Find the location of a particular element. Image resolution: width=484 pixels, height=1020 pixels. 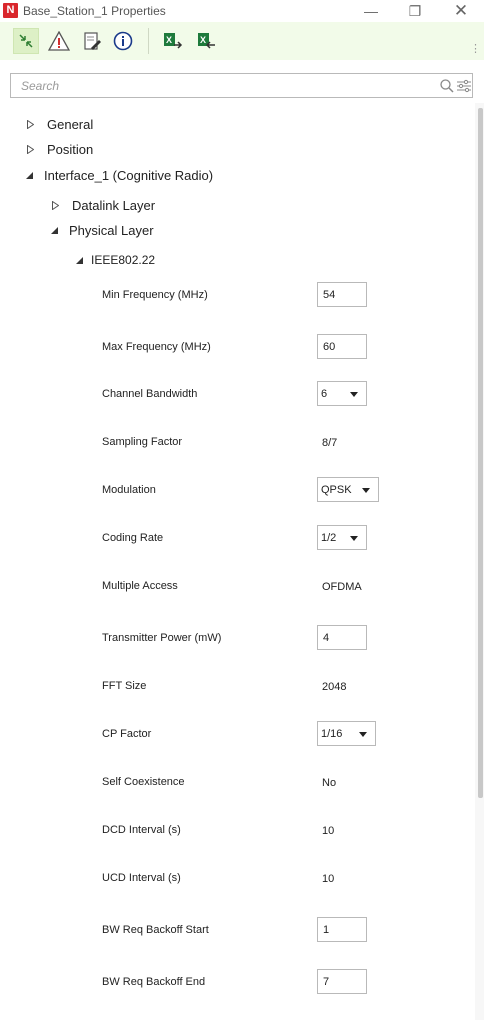

tree-node-datalink: Datalink Layer is located at coordinates (103, 205).